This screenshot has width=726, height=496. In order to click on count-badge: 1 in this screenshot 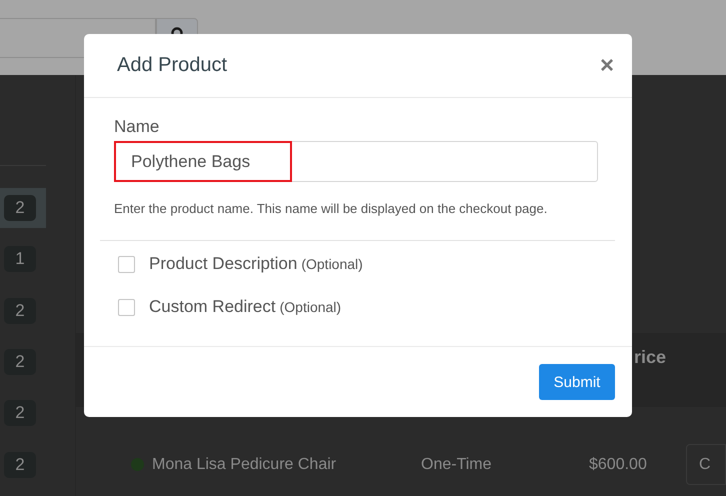, I will do `click(20, 259)`.